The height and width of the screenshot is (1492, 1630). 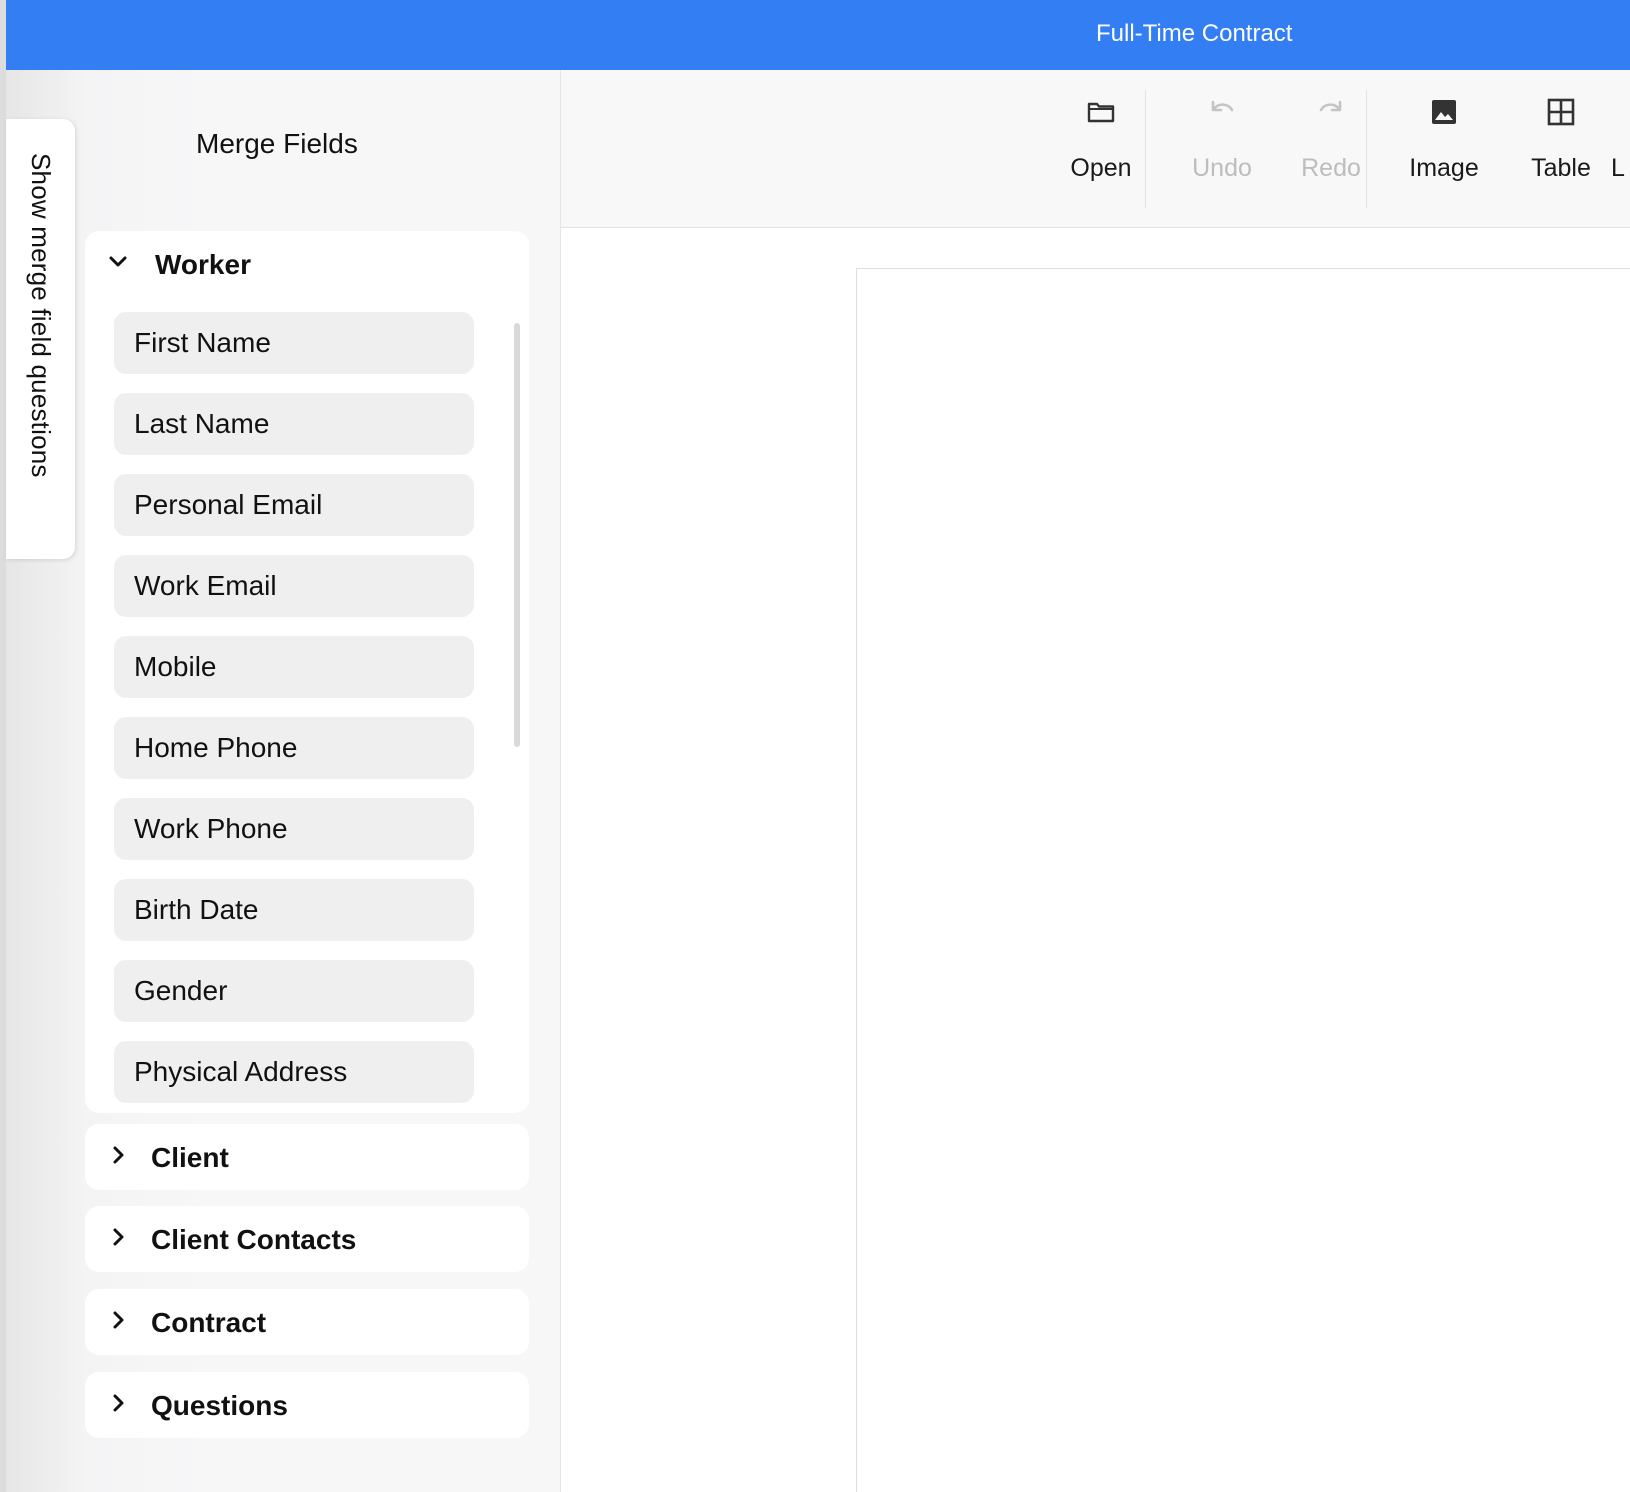 What do you see at coordinates (1444, 112) in the screenshot?
I see `image-icon` at bounding box center [1444, 112].